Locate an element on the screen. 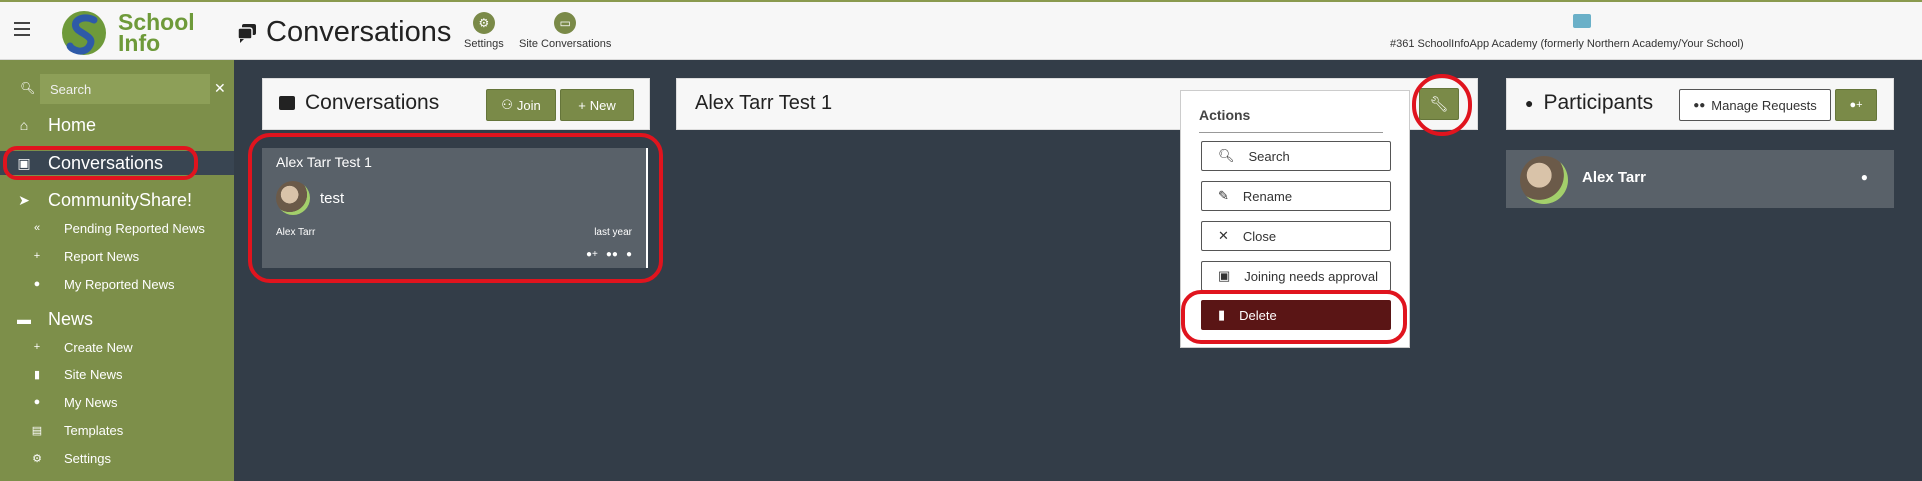  book-icon: ▮ is located at coordinates (37, 374).